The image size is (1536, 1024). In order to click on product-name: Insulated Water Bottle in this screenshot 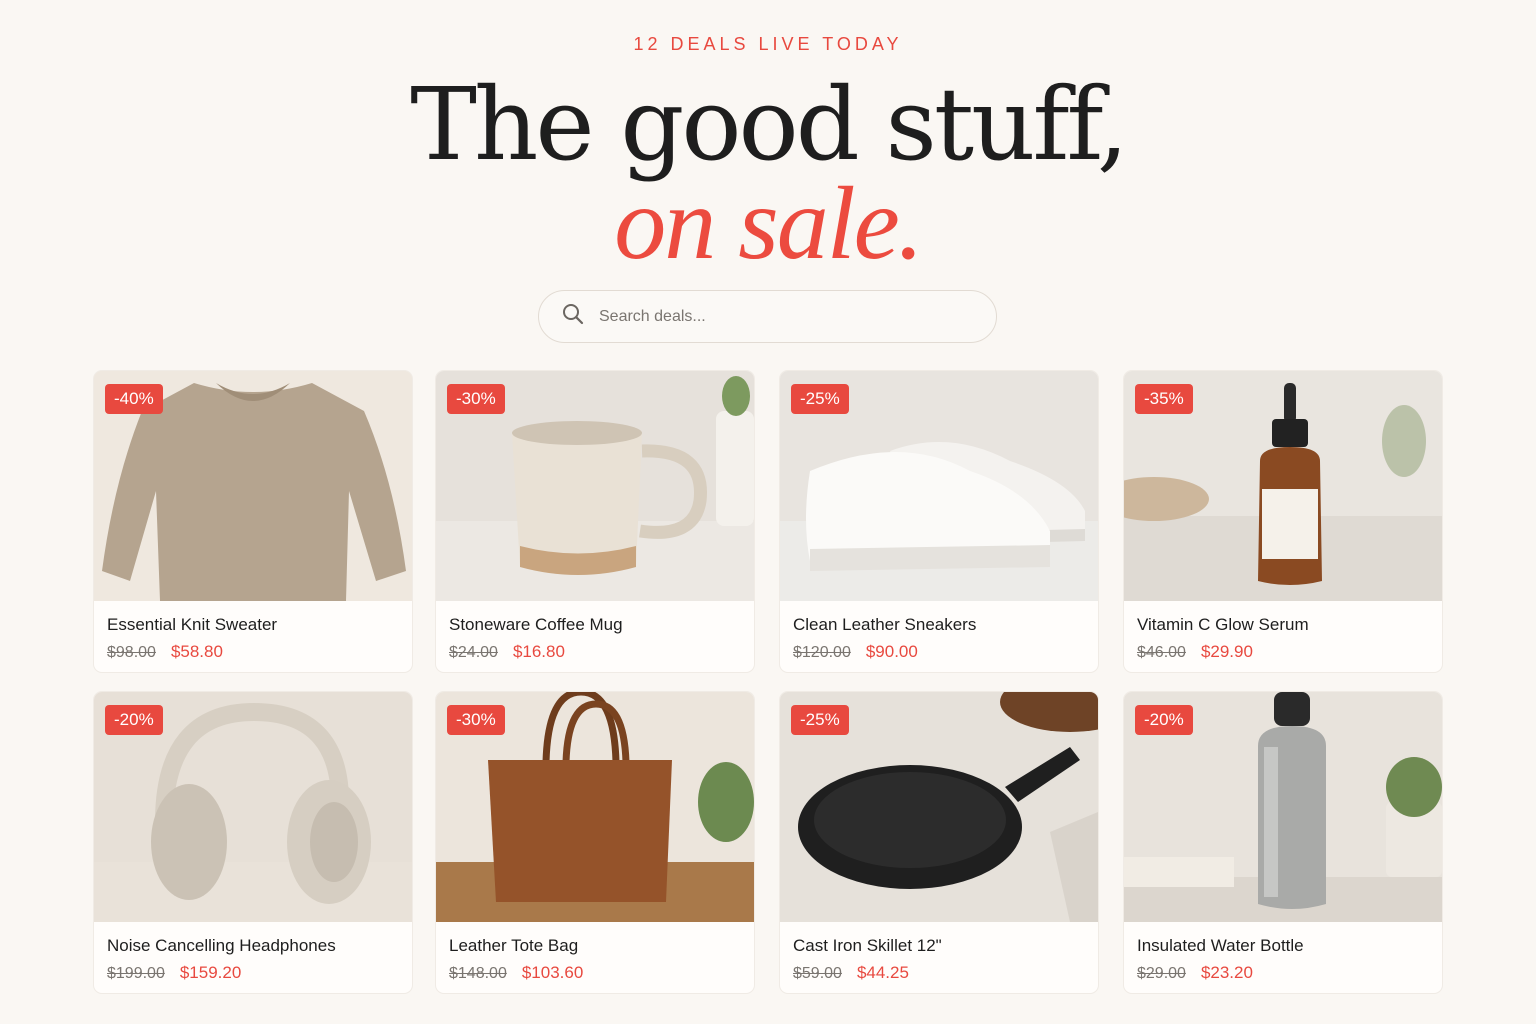, I will do `click(1220, 946)`.